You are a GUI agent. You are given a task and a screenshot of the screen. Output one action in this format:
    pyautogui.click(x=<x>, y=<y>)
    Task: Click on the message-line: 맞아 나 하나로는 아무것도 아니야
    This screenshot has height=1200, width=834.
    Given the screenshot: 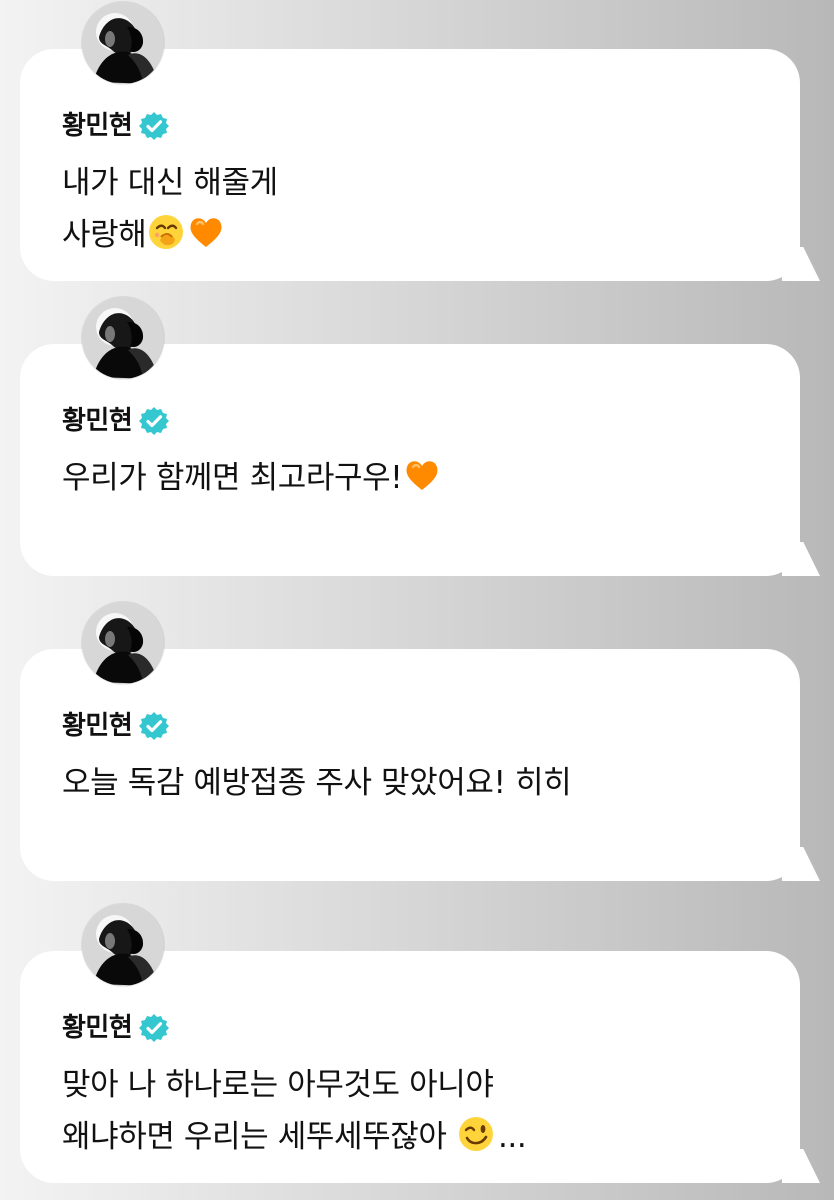 What is the action you would take?
    pyautogui.click(x=278, y=1085)
    